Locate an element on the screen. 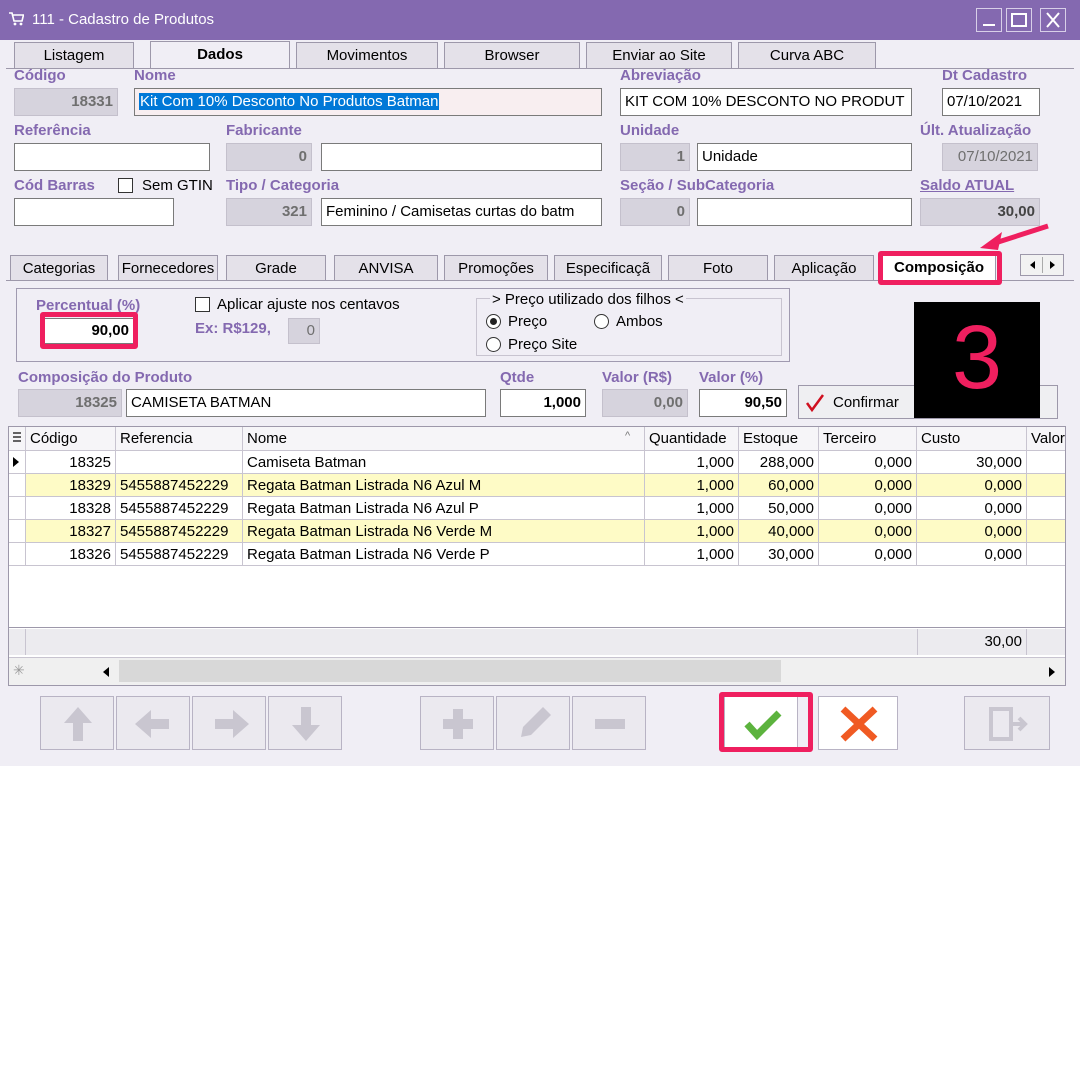  cell-referencia is located at coordinates (179, 462).